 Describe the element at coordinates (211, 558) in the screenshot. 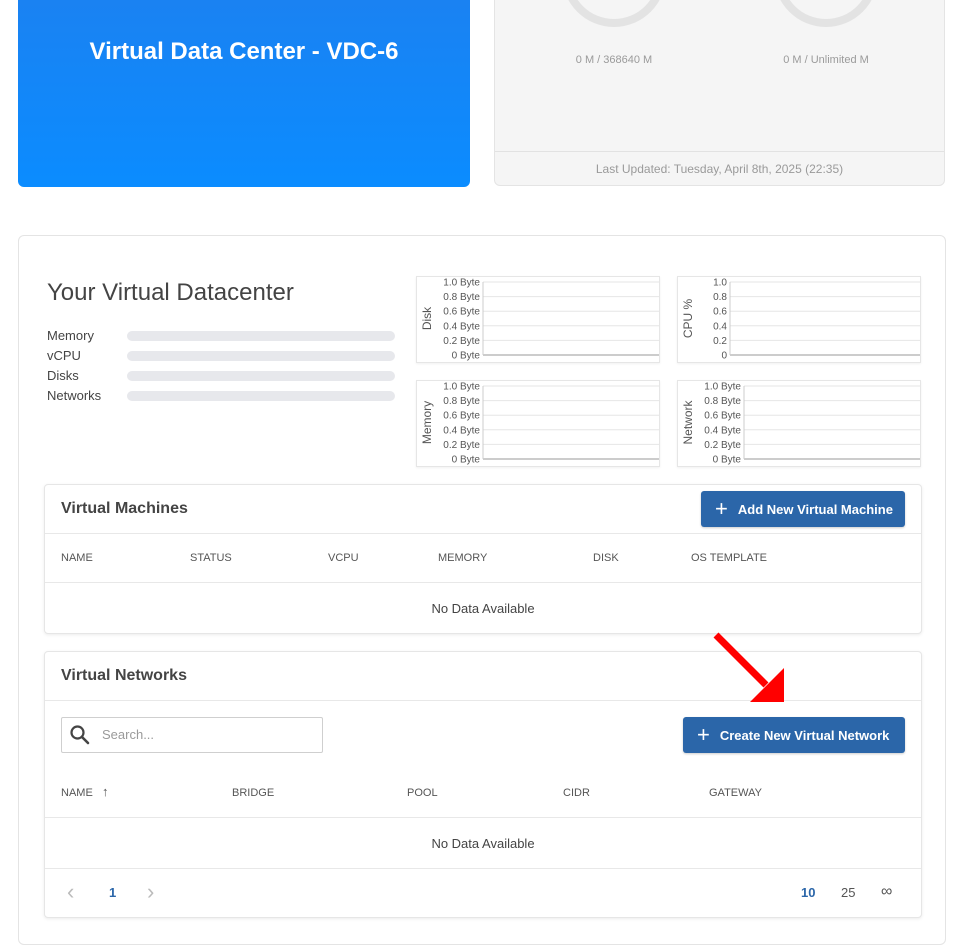

I see `vm-col-status: STATUS` at that location.